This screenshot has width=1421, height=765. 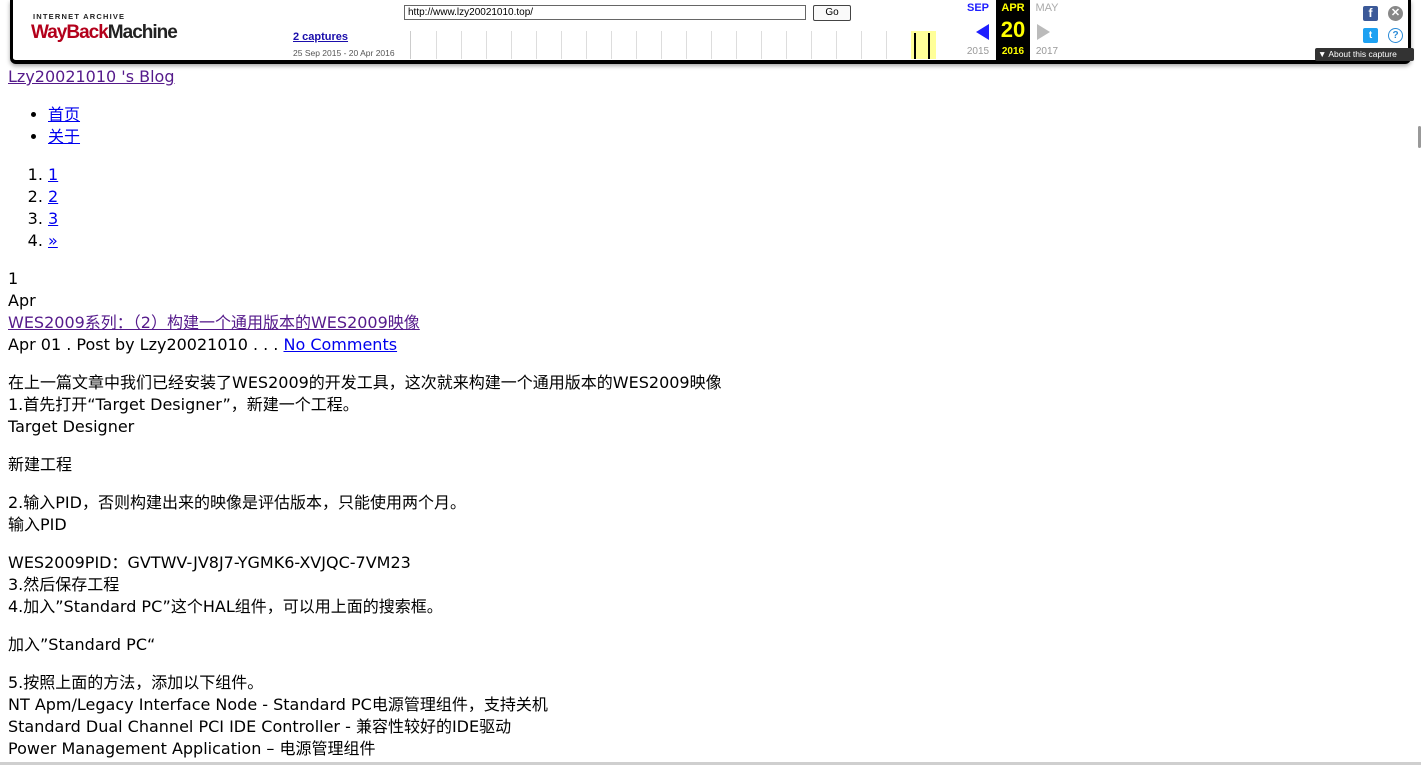 I want to click on page-link-next: », so click(x=53, y=240).